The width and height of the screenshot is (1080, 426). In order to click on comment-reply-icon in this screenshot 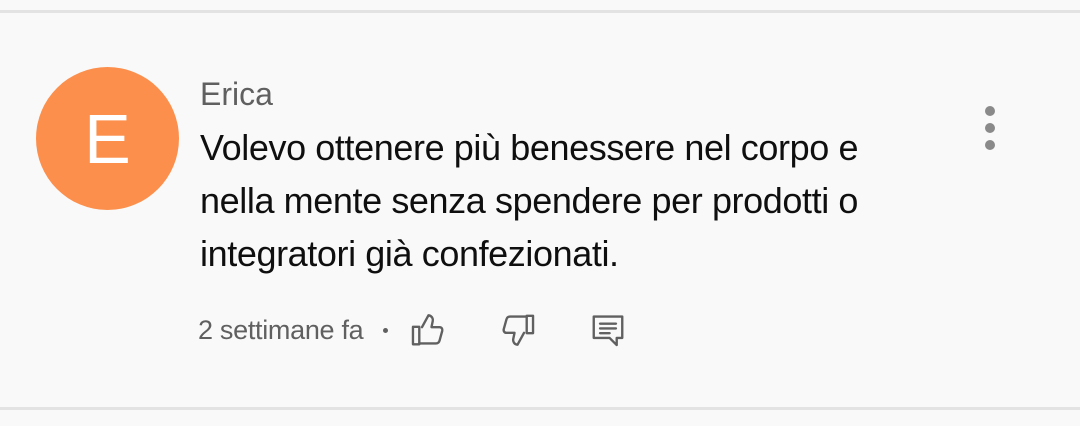, I will do `click(608, 331)`.